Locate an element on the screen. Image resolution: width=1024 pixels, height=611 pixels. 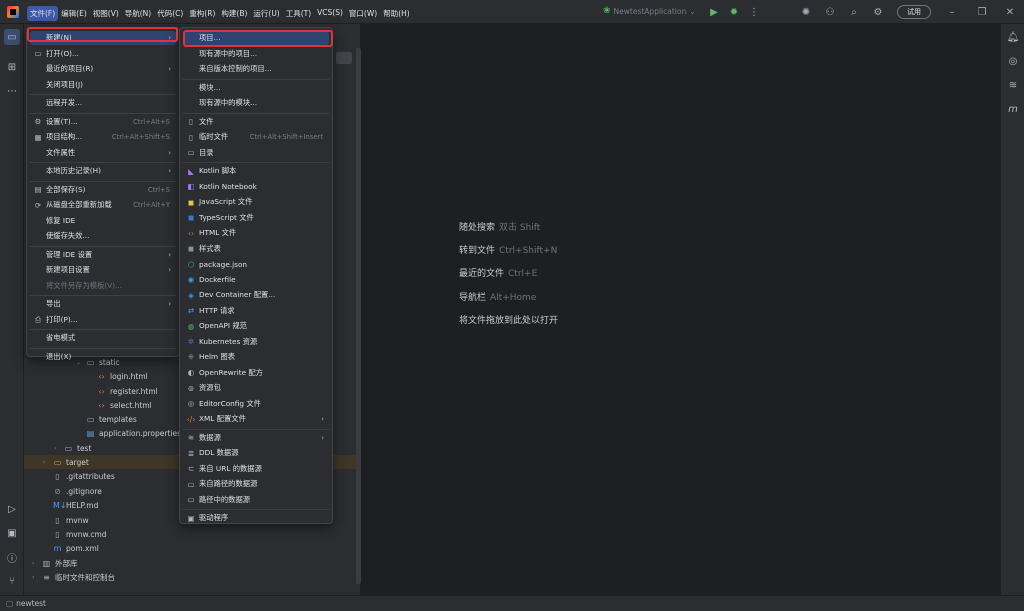
menu-3: 导航(N) is located at coordinates (138, 13).